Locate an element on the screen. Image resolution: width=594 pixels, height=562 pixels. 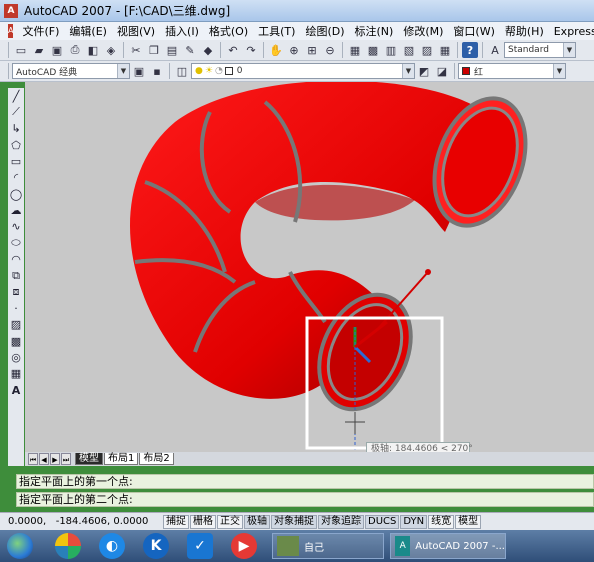
next-tab-icon: ▶ is located at coordinates (55, 459).